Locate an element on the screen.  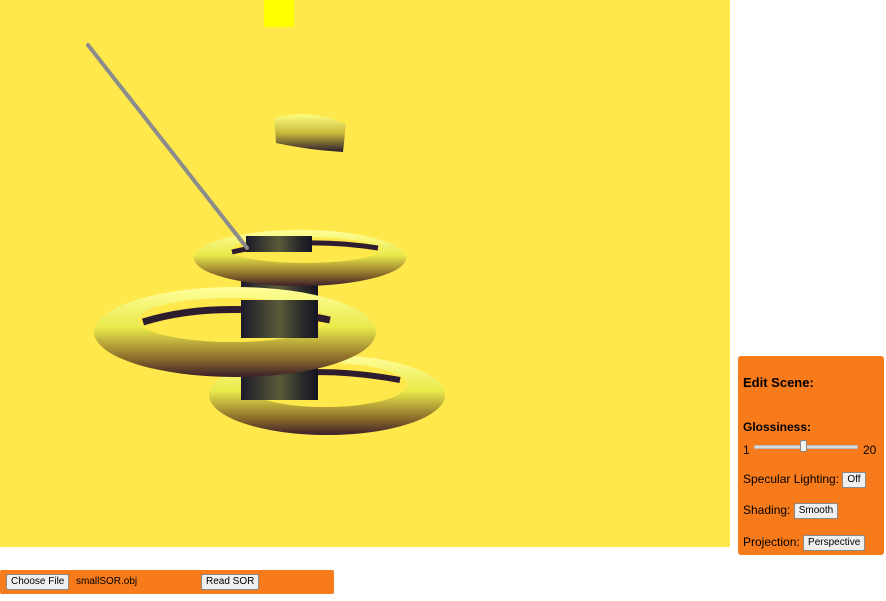
choose-file-button: Choose File is located at coordinates (38, 582).